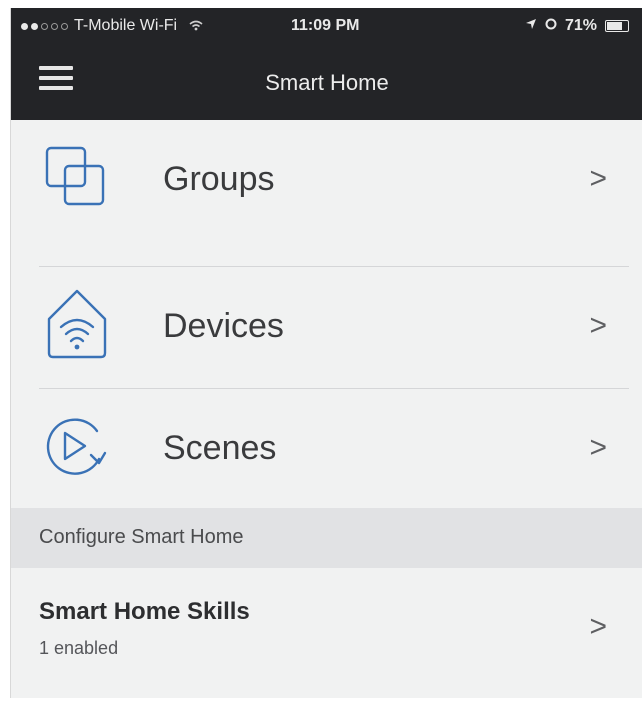 The width and height of the screenshot is (642, 706). What do you see at coordinates (219, 179) in the screenshot?
I see `groups-label: Groups` at bounding box center [219, 179].